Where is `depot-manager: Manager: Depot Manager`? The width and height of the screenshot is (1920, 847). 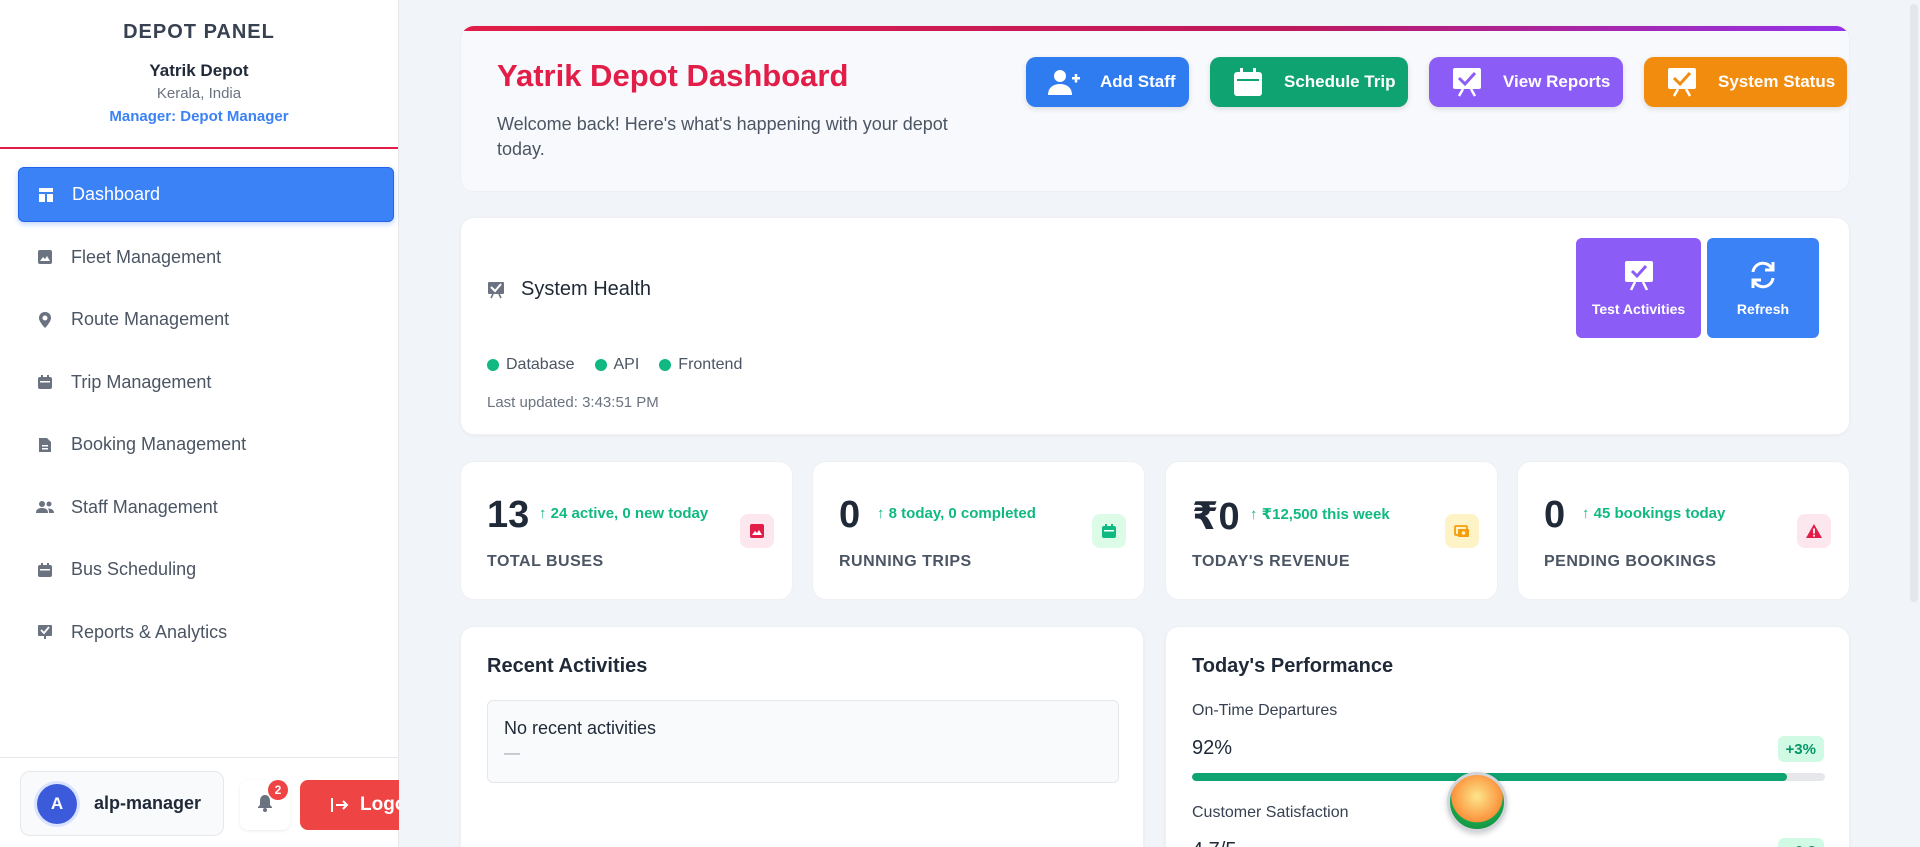 depot-manager: Manager: Depot Manager is located at coordinates (199, 116).